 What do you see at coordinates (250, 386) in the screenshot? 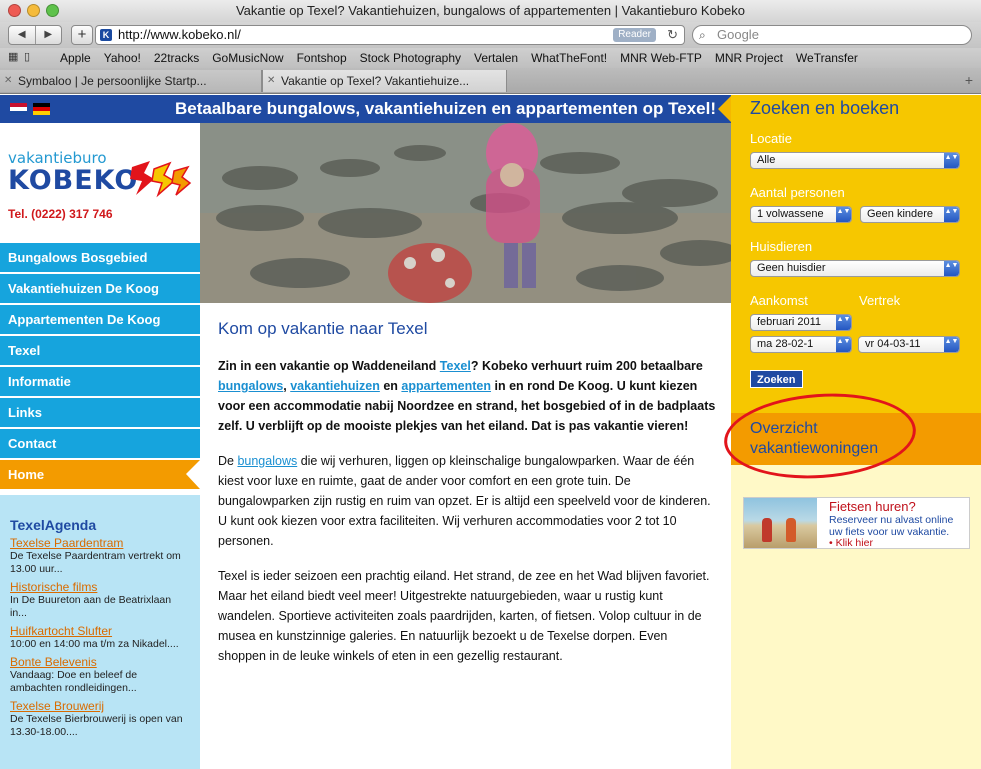
I see `bungalows-link: bungalows` at bounding box center [250, 386].